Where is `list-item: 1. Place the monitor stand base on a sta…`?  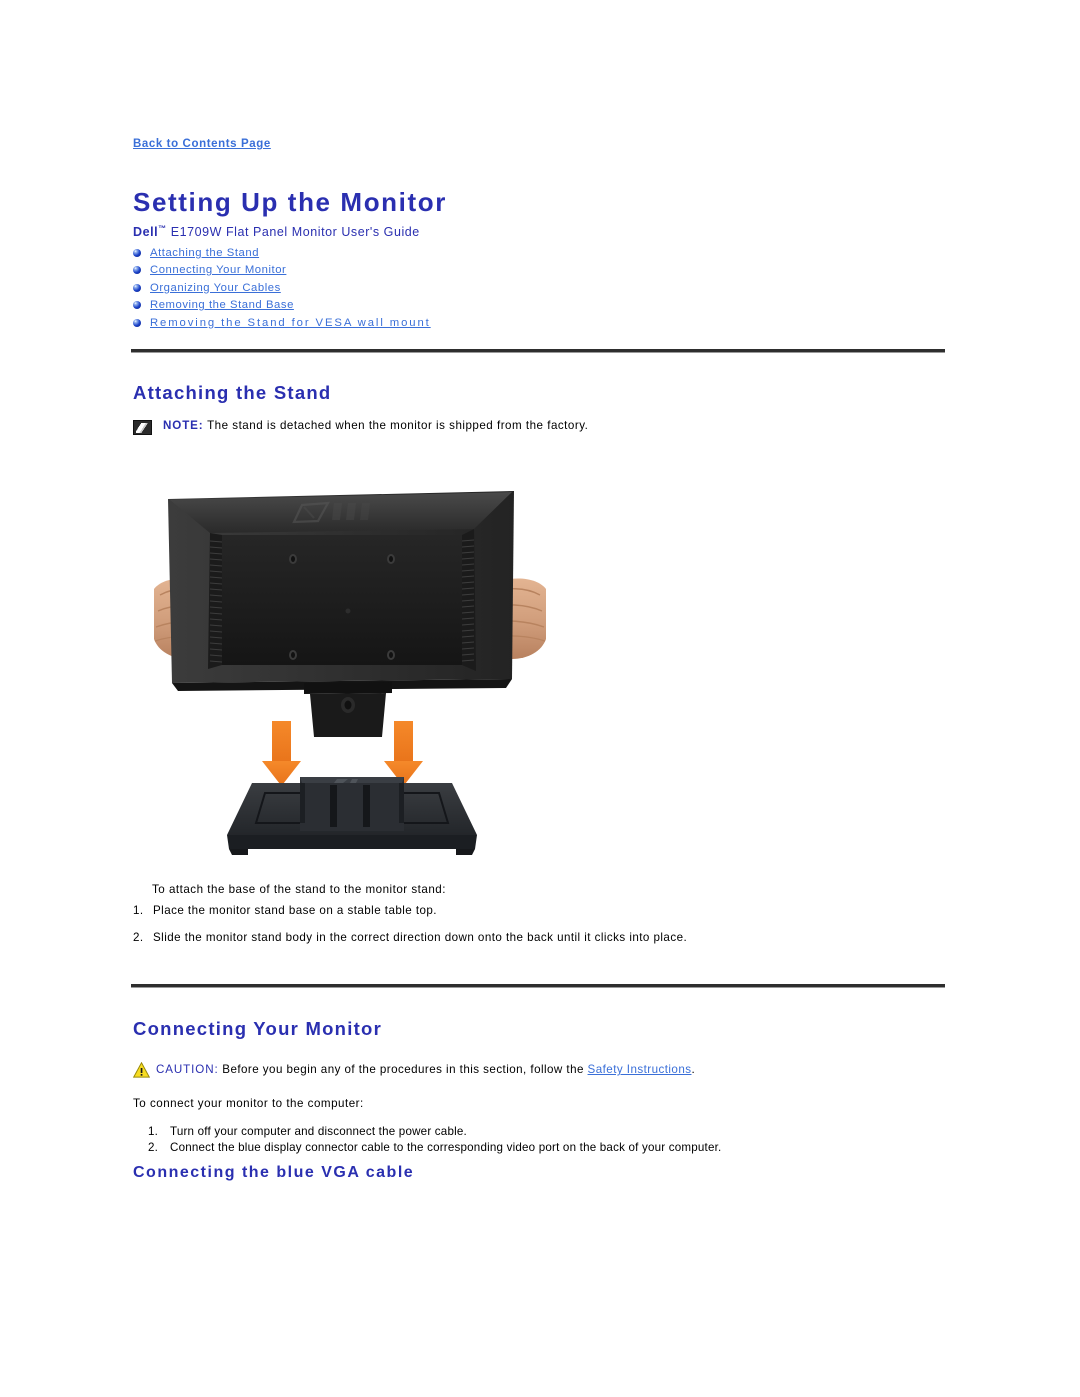
list-item: 1. Place the monitor stand base on a sta… is located at coordinates (533, 910).